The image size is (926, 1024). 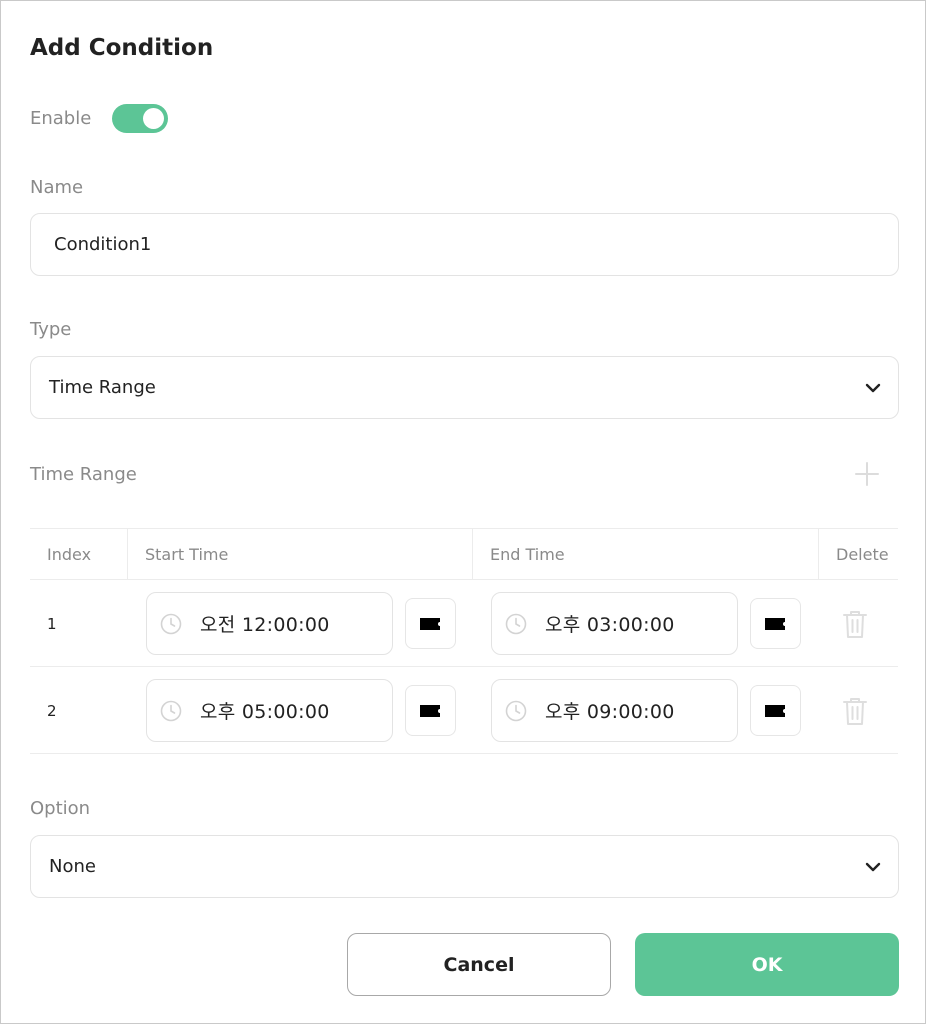 I want to click on plus-icon, so click(x=867, y=474).